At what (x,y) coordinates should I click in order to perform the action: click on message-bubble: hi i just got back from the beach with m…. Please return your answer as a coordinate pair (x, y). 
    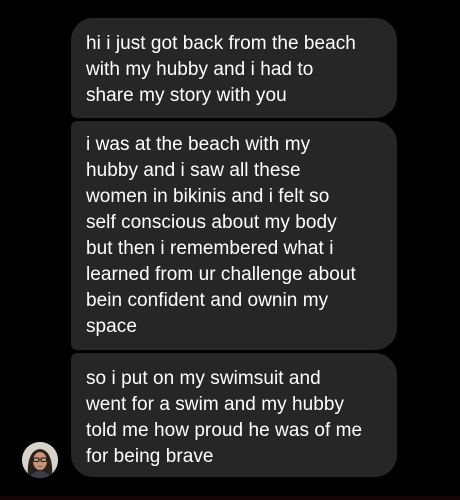
    Looking at the image, I should click on (234, 68).